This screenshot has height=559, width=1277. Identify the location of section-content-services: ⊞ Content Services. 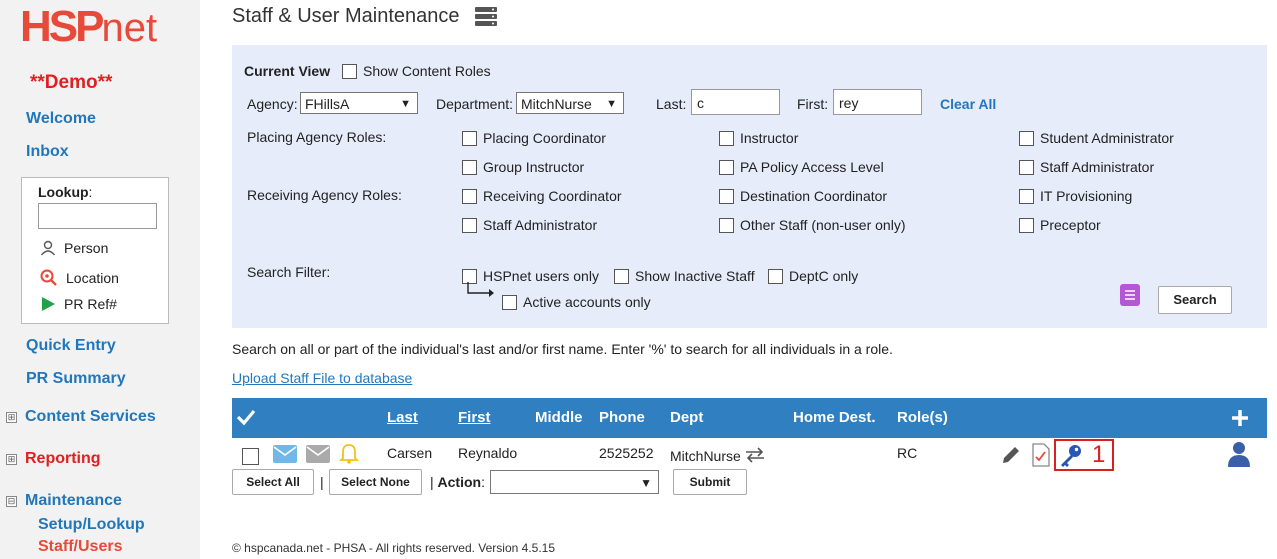
(81, 417).